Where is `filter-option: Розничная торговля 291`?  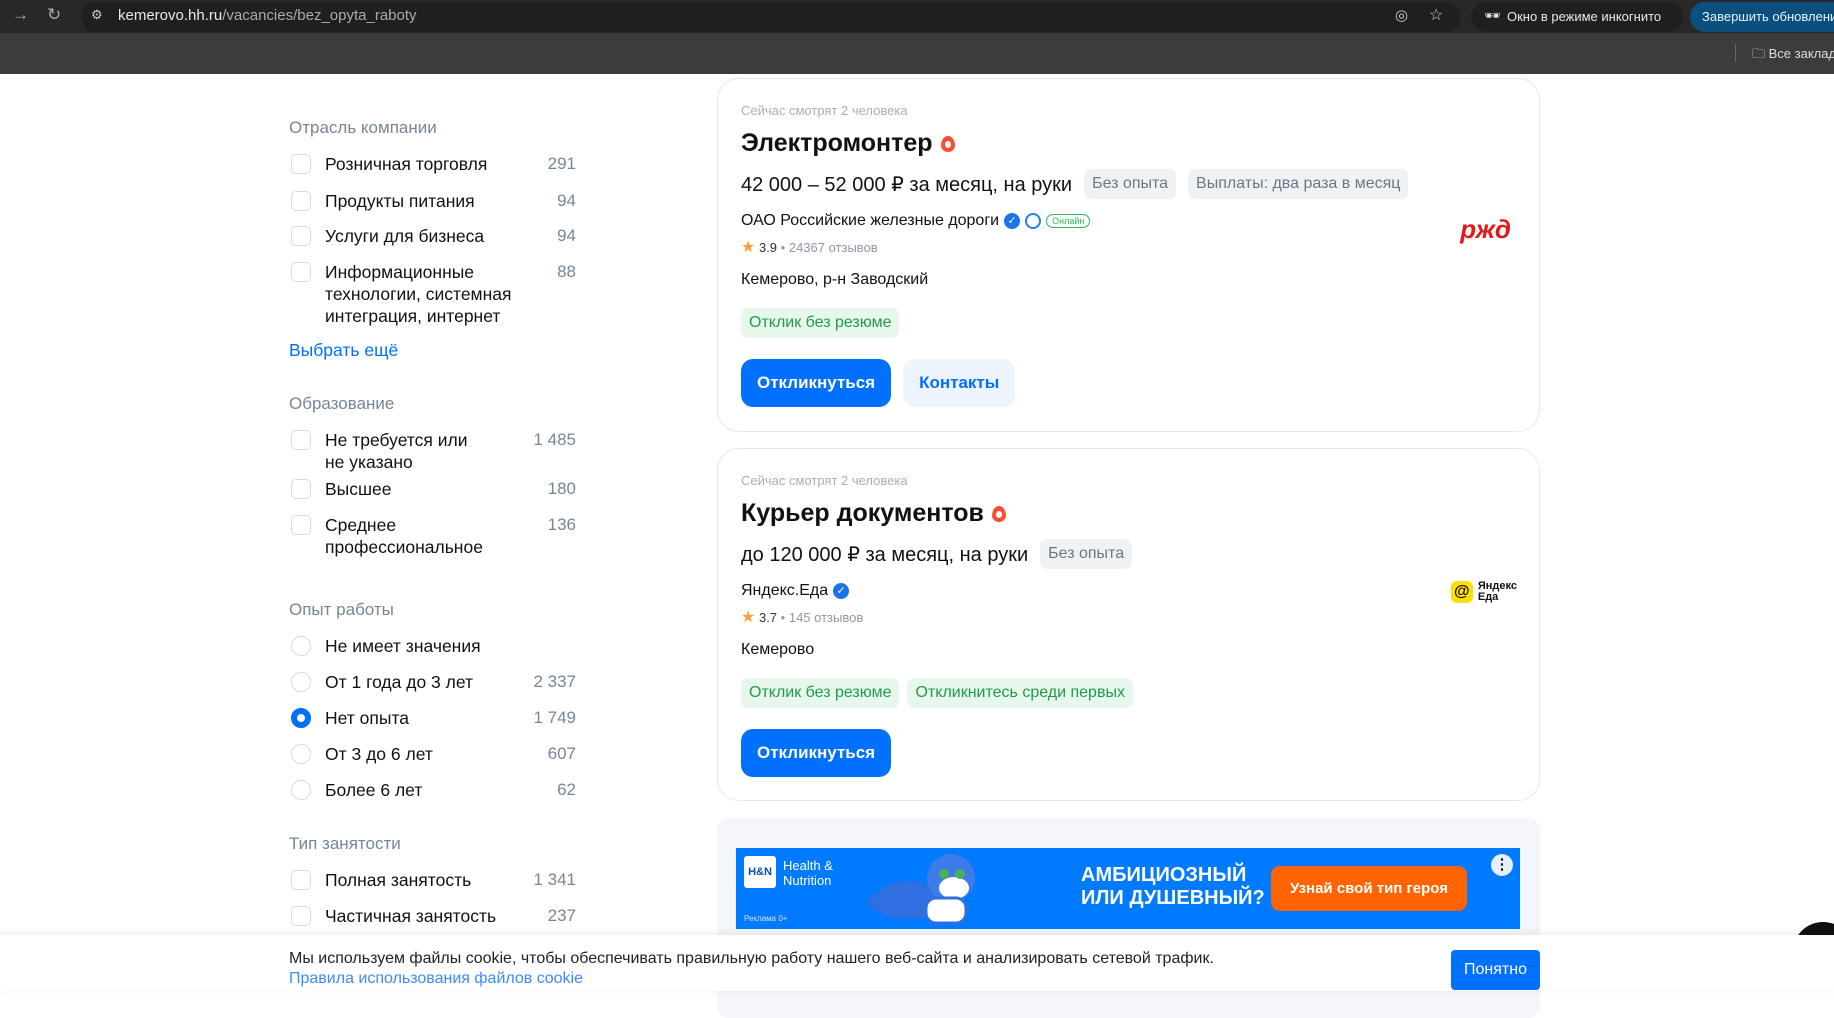
filter-option: Розничная торговля 291 is located at coordinates (432, 164).